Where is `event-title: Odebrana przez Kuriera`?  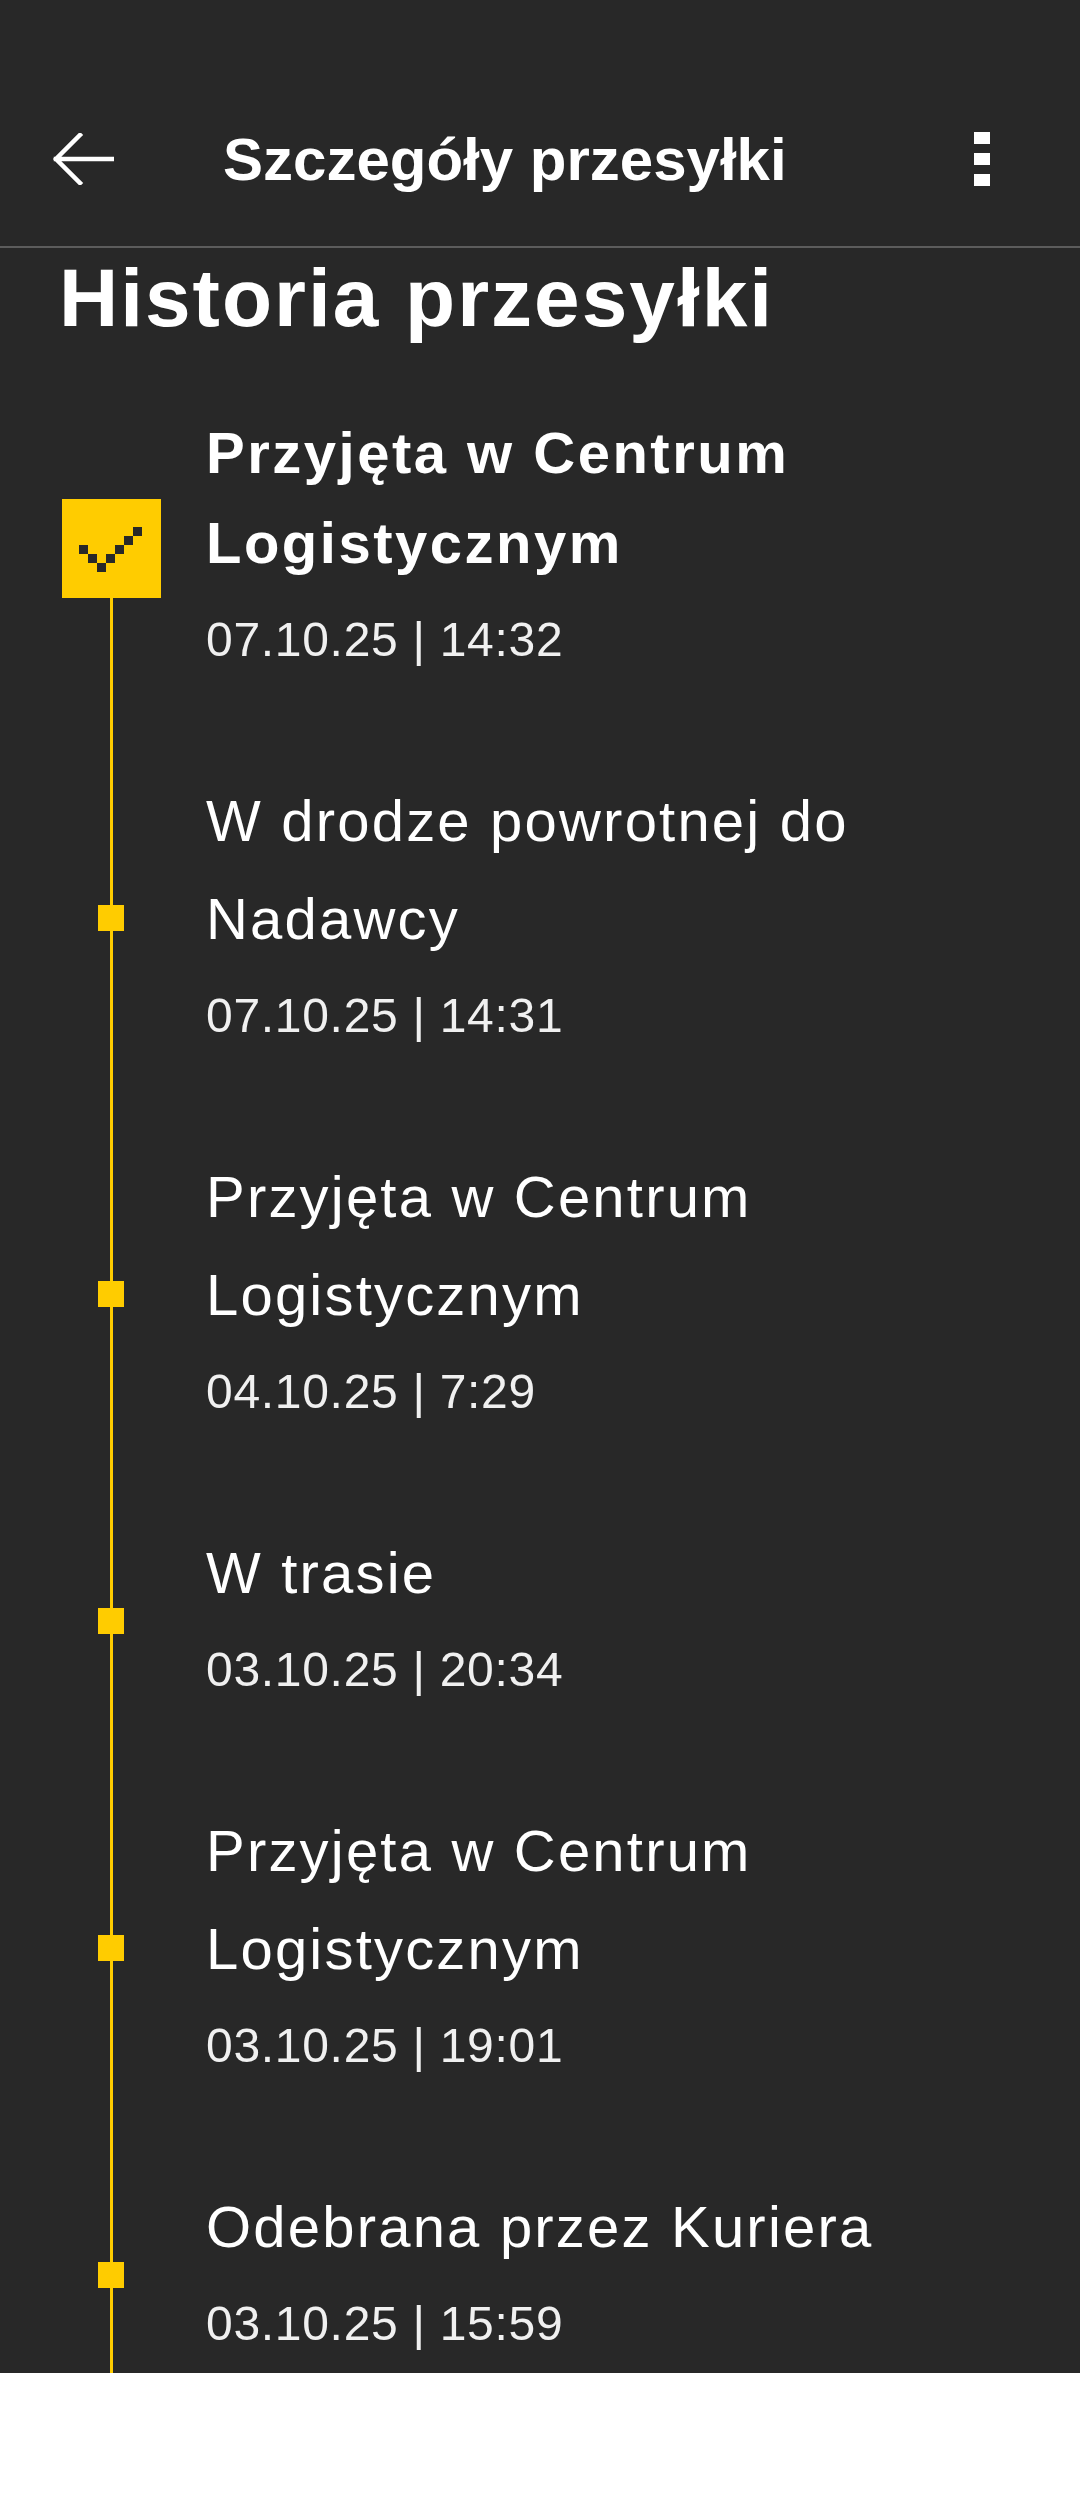 event-title: Odebrana przez Kuriera is located at coordinates (540, 2227).